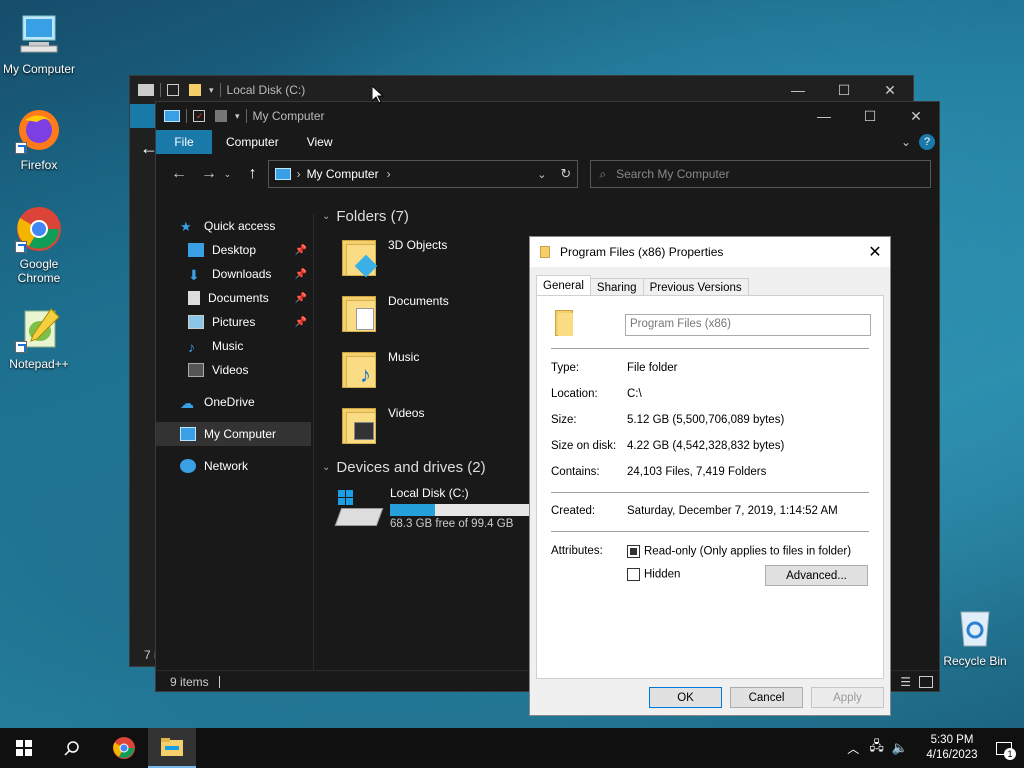 Image resolution: width=1024 pixels, height=768 pixels. What do you see at coordinates (906, 142) in the screenshot?
I see `ribbon-expand-icon: ⌄` at bounding box center [906, 142].